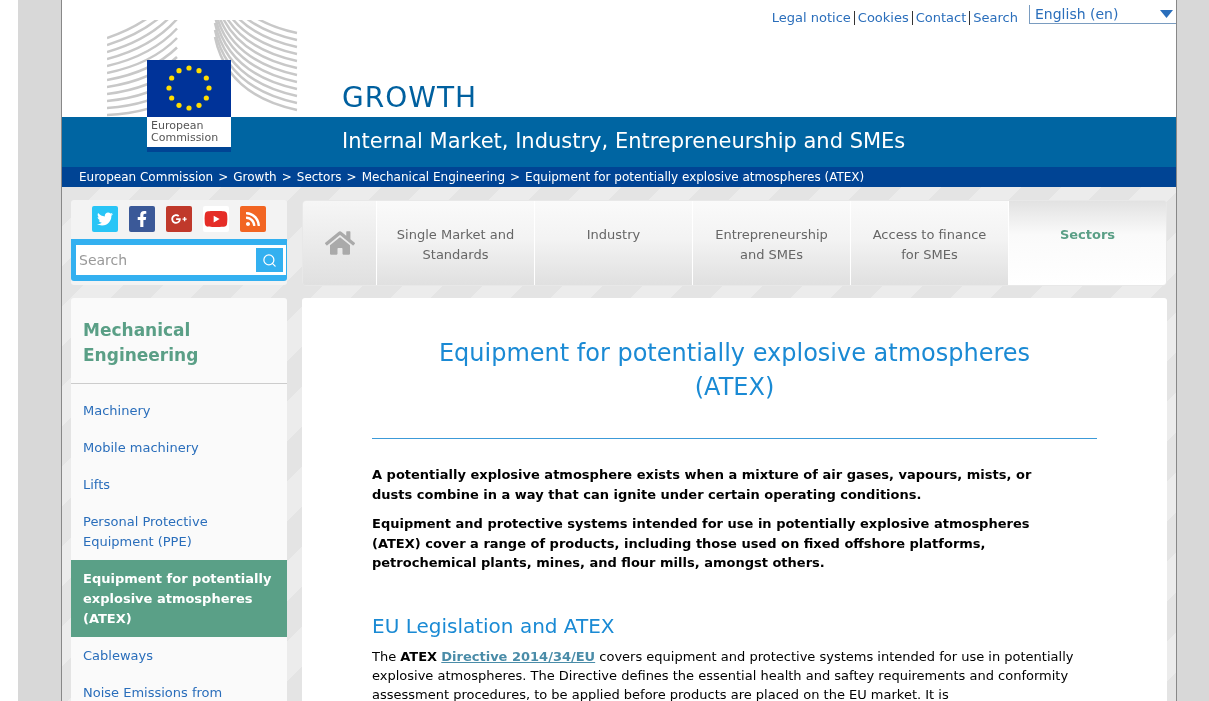  What do you see at coordinates (179, 410) in the screenshot?
I see `sidebar-item: Machinery` at bounding box center [179, 410].